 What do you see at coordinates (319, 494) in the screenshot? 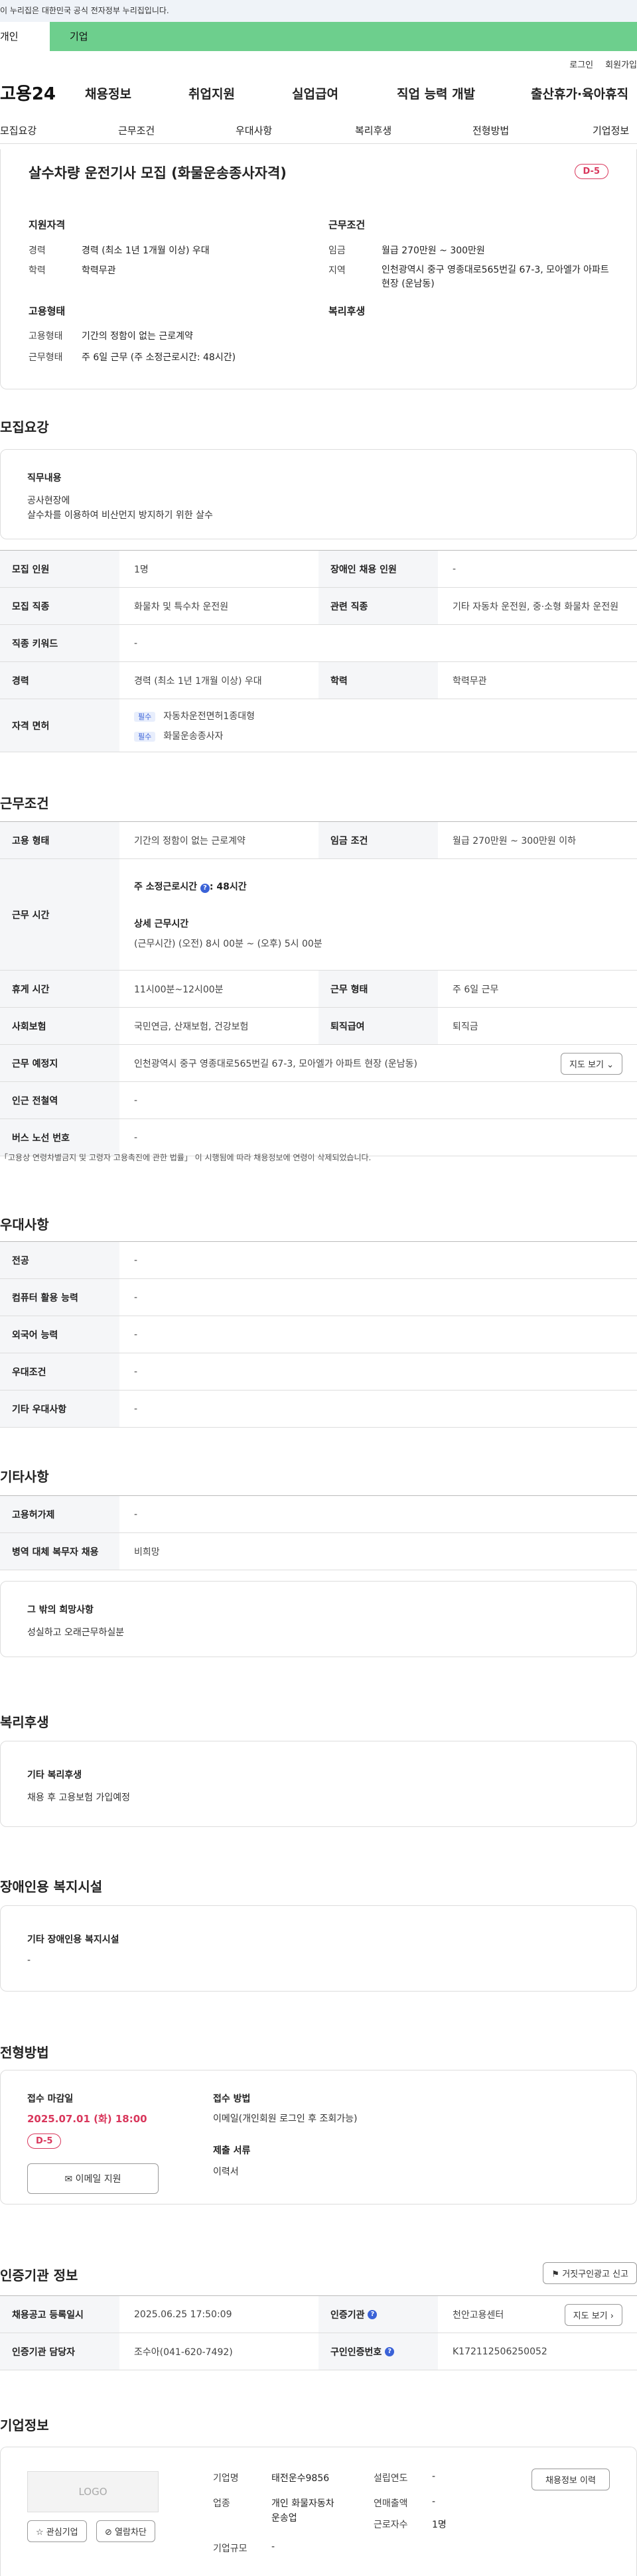
I see `duty-card: 직무내용 공사현장에 살수차를 이용하여 비산먼지 방지하기 위한 살수` at bounding box center [319, 494].